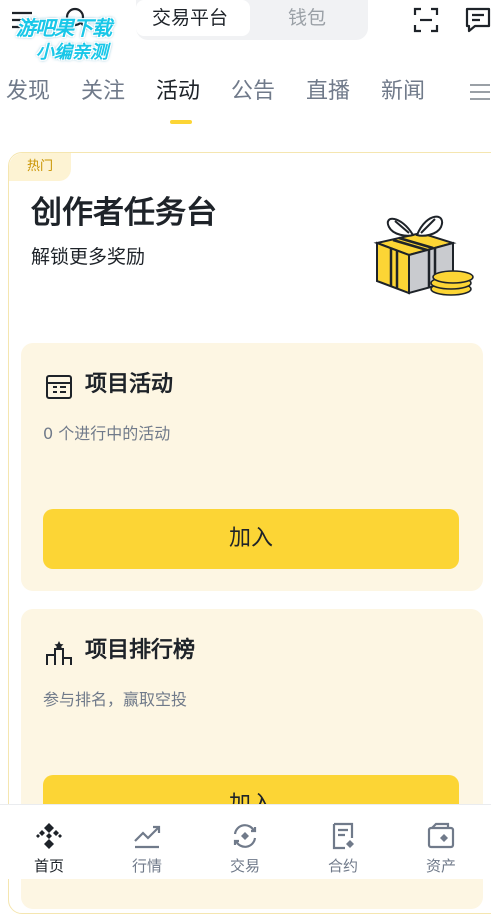 This screenshot has height=914, width=491. I want to click on hot-badge: 热门, so click(40, 167).